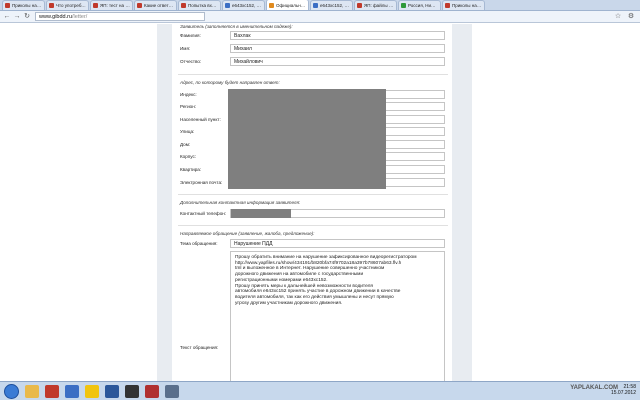 The height and width of the screenshot is (400, 640). I want to click on subject-field: Нарушение ПДД, so click(337, 243).